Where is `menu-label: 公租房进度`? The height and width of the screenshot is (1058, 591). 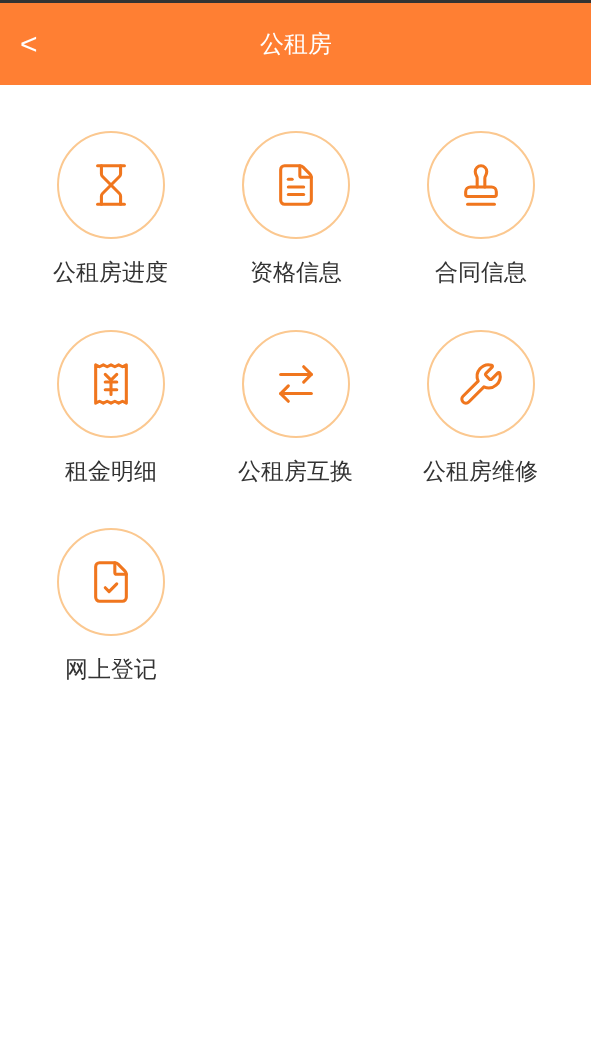 menu-label: 公租房进度 is located at coordinates (110, 272).